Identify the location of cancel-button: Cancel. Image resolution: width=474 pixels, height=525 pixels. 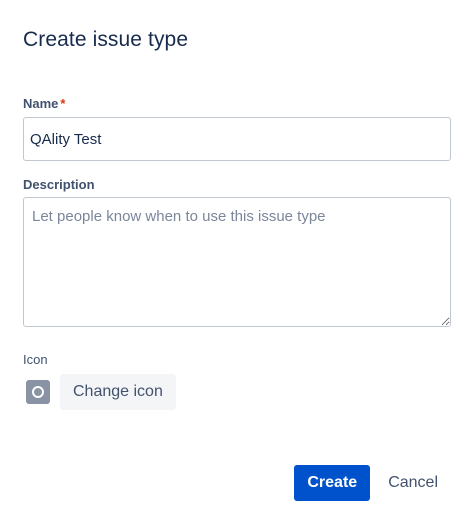
(413, 483).